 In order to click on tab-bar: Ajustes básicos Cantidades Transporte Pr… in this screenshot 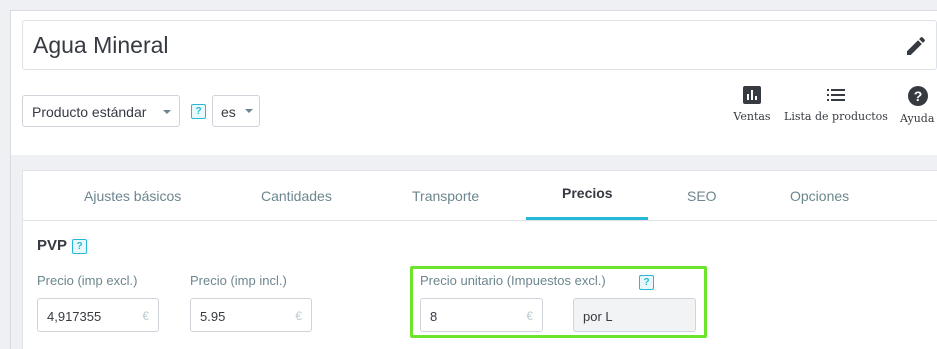, I will do `click(480, 196)`.